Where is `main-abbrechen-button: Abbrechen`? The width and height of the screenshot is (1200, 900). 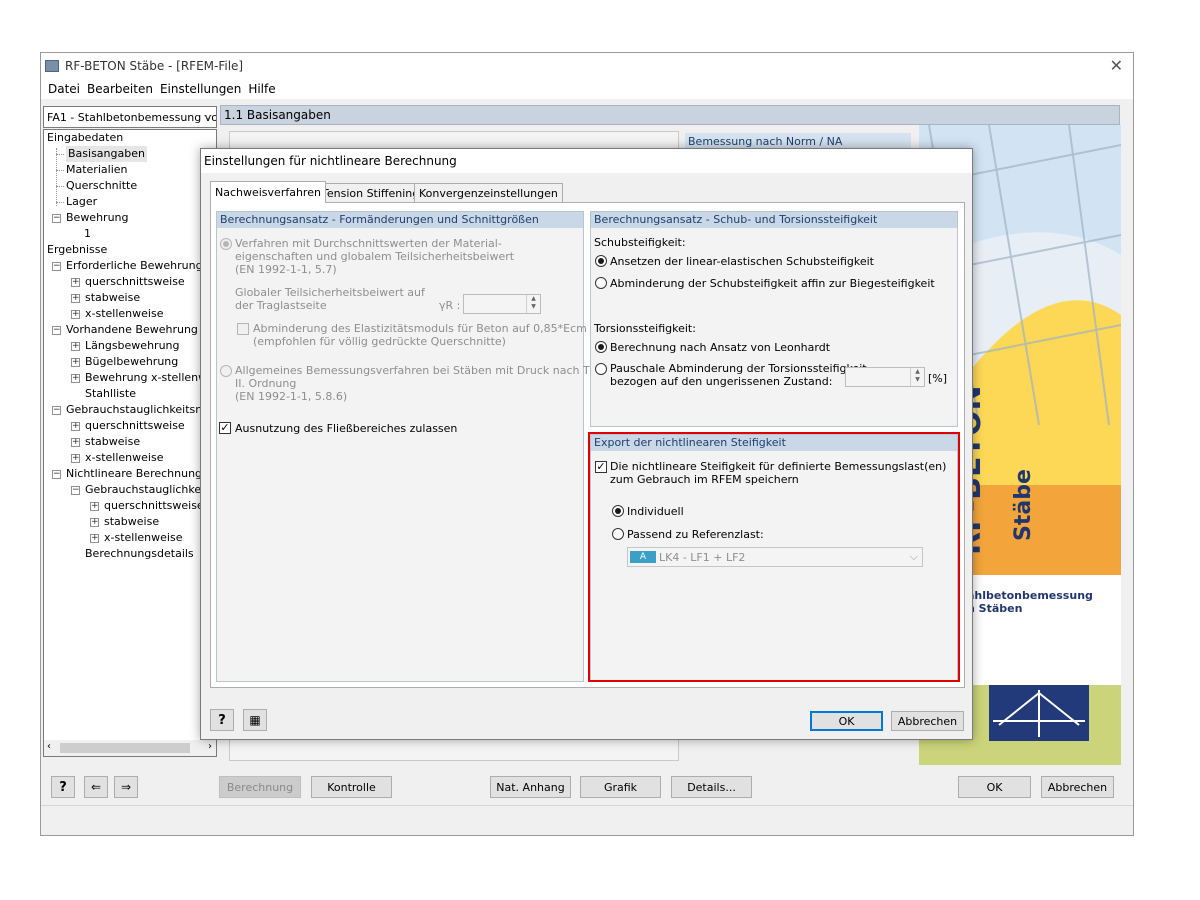
main-abbrechen-button: Abbrechen is located at coordinates (1077, 787).